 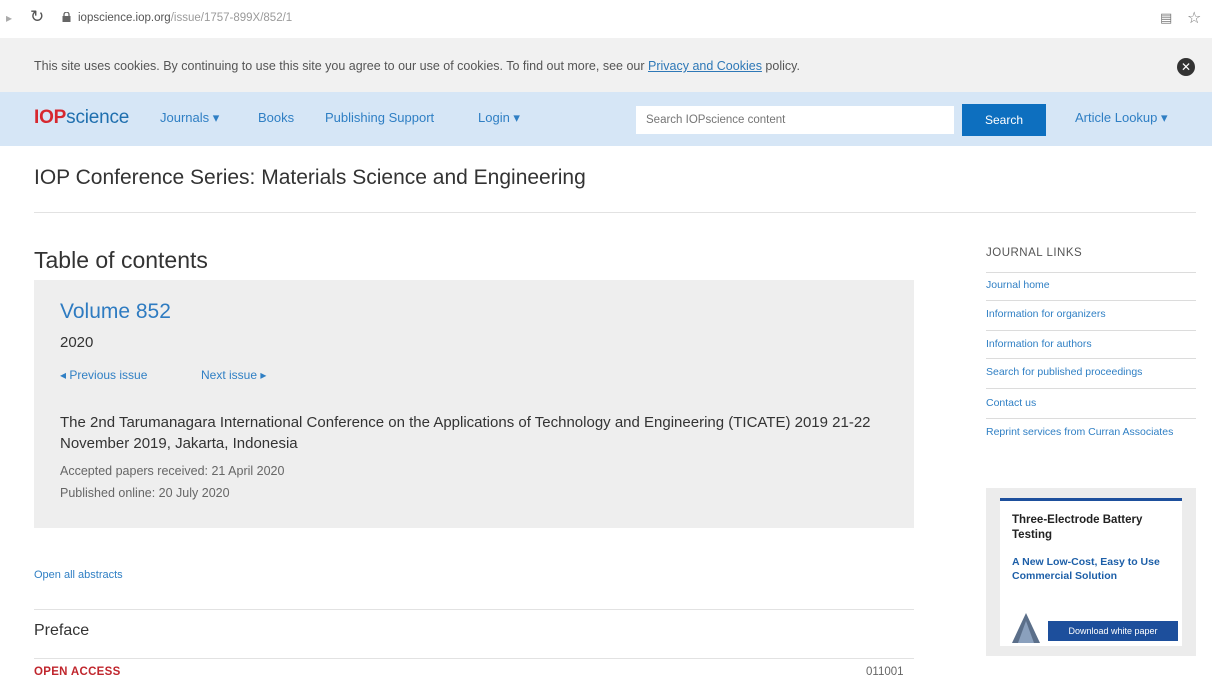 I want to click on article-lookup-dropdown: Article Lookup ▾, so click(x=1121, y=118).